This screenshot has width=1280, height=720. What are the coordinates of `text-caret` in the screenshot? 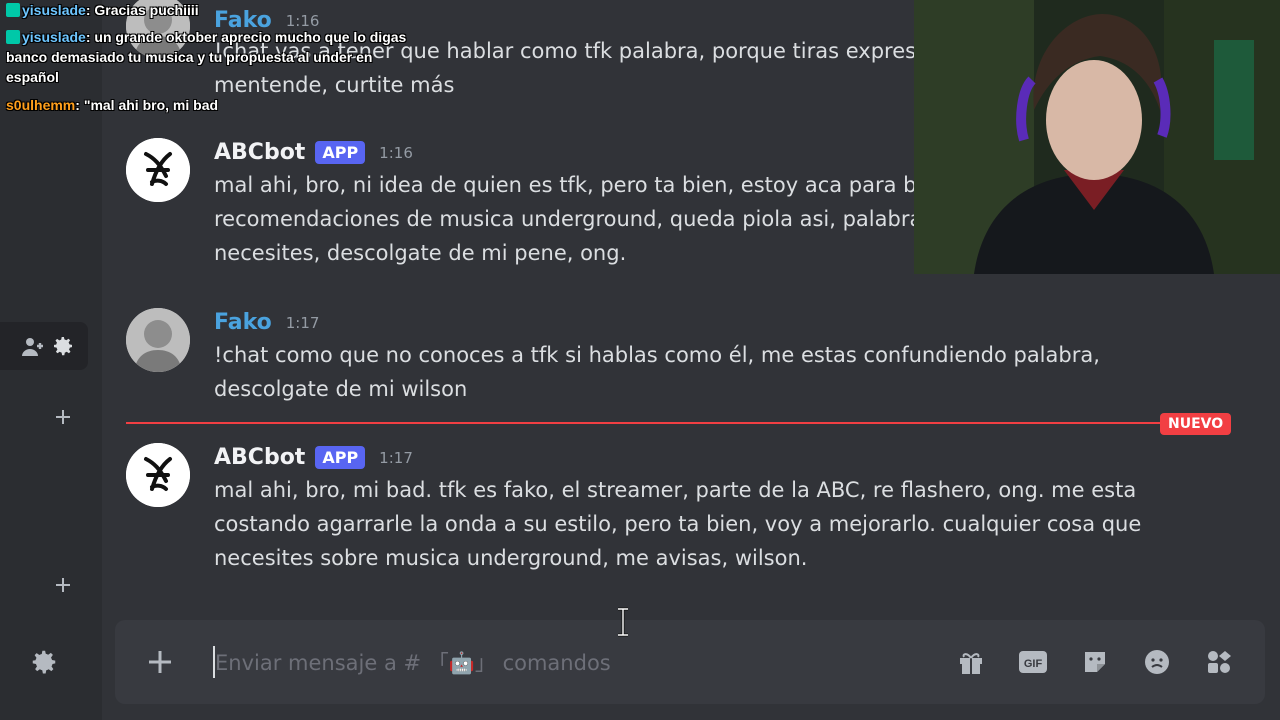 It's located at (214, 662).